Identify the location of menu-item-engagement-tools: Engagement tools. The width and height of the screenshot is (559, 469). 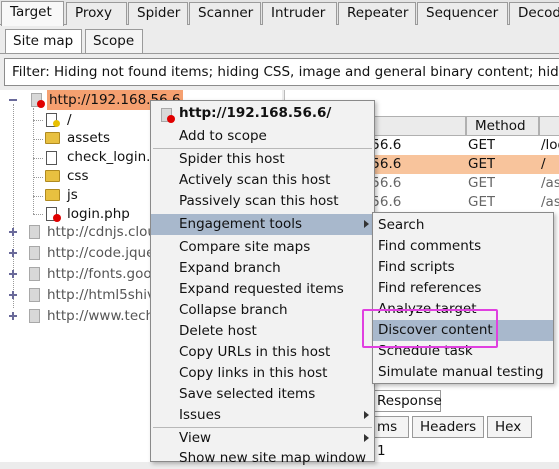
(262, 224).